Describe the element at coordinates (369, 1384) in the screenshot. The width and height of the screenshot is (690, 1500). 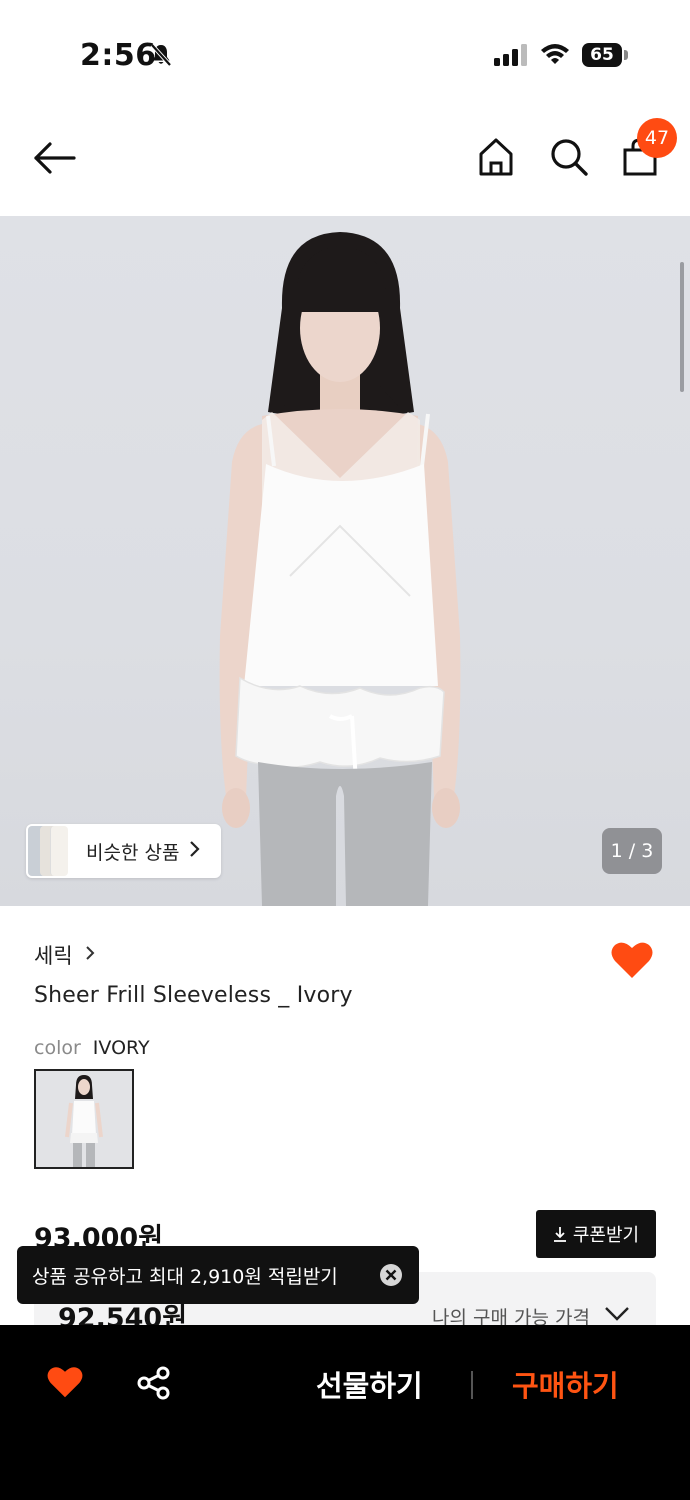
I see `gift-button: 선물하기` at that location.